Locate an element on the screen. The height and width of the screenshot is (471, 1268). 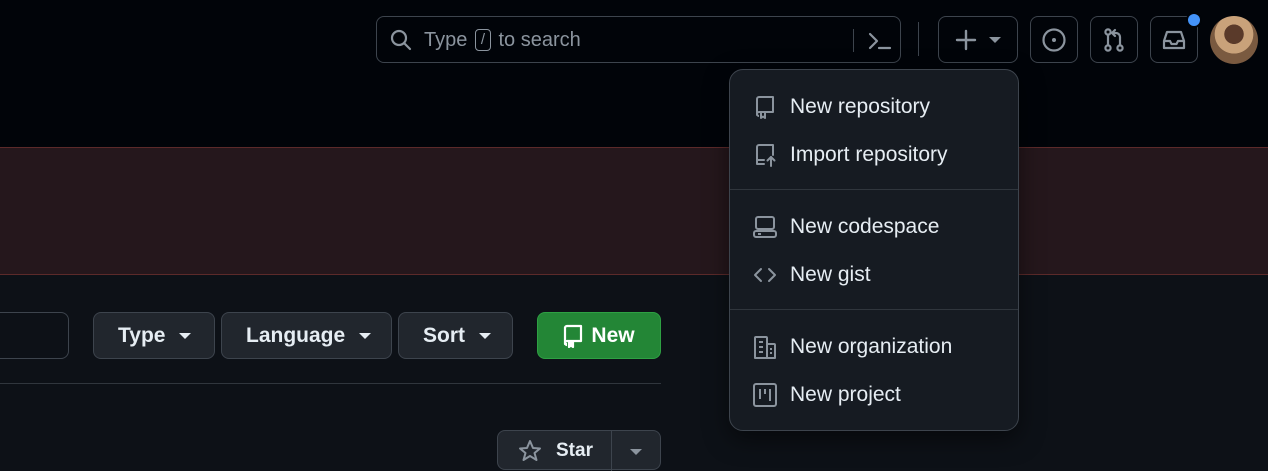
search-icon is located at coordinates (401, 42).